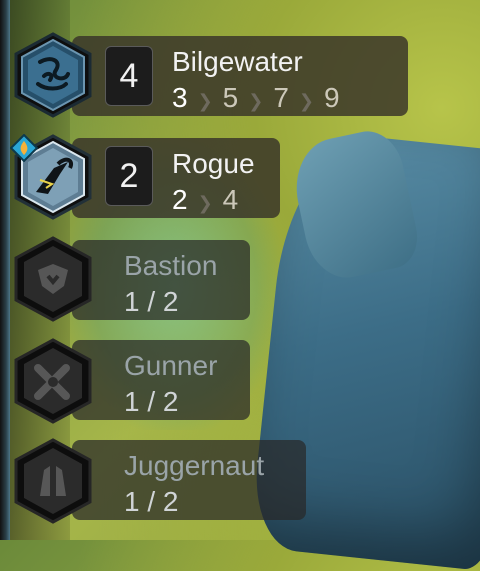  What do you see at coordinates (194, 465) in the screenshot?
I see `trait-name: Juggernaut` at bounding box center [194, 465].